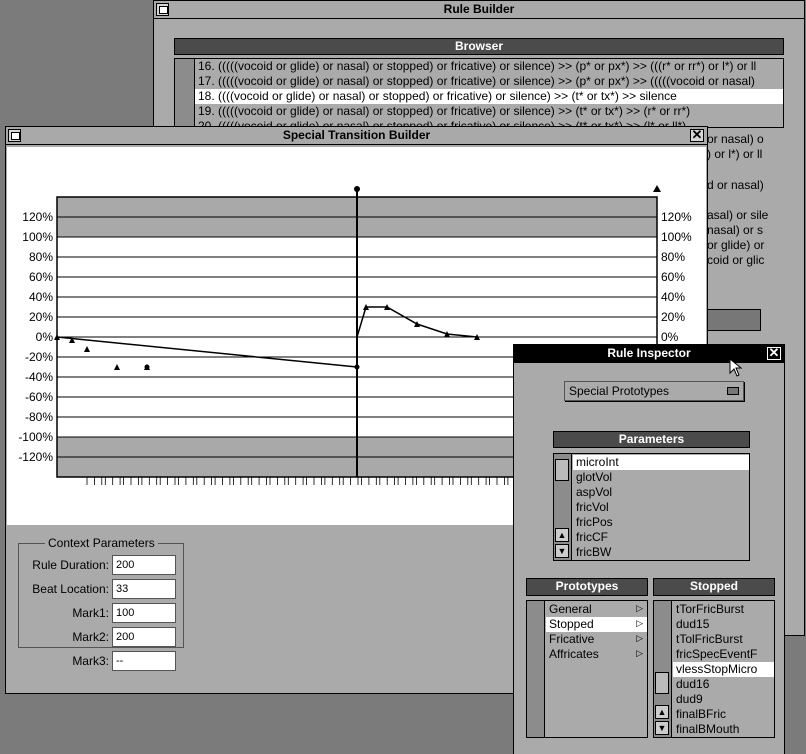 This screenshot has width=806, height=754. What do you see at coordinates (673, 297) in the screenshot?
I see `y-tick-label-right: 40%` at bounding box center [673, 297].